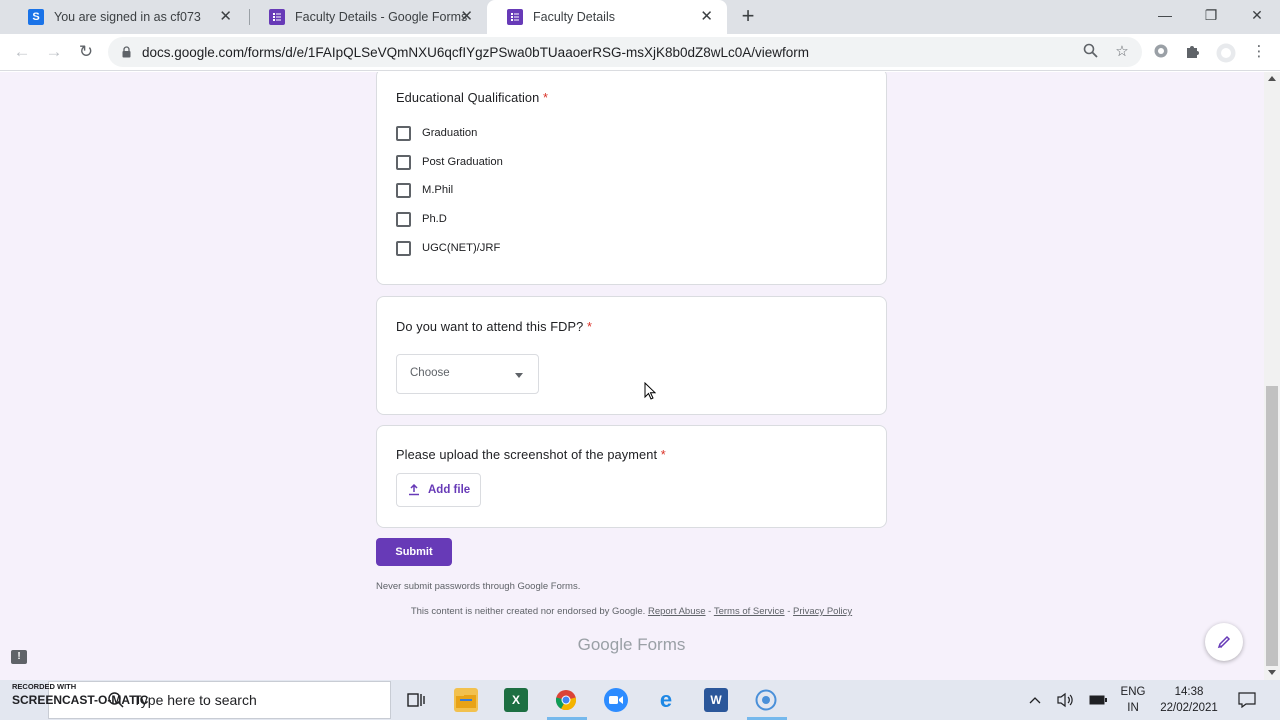  Describe the element at coordinates (566, 700) in the screenshot. I see `chrome-icon` at that location.